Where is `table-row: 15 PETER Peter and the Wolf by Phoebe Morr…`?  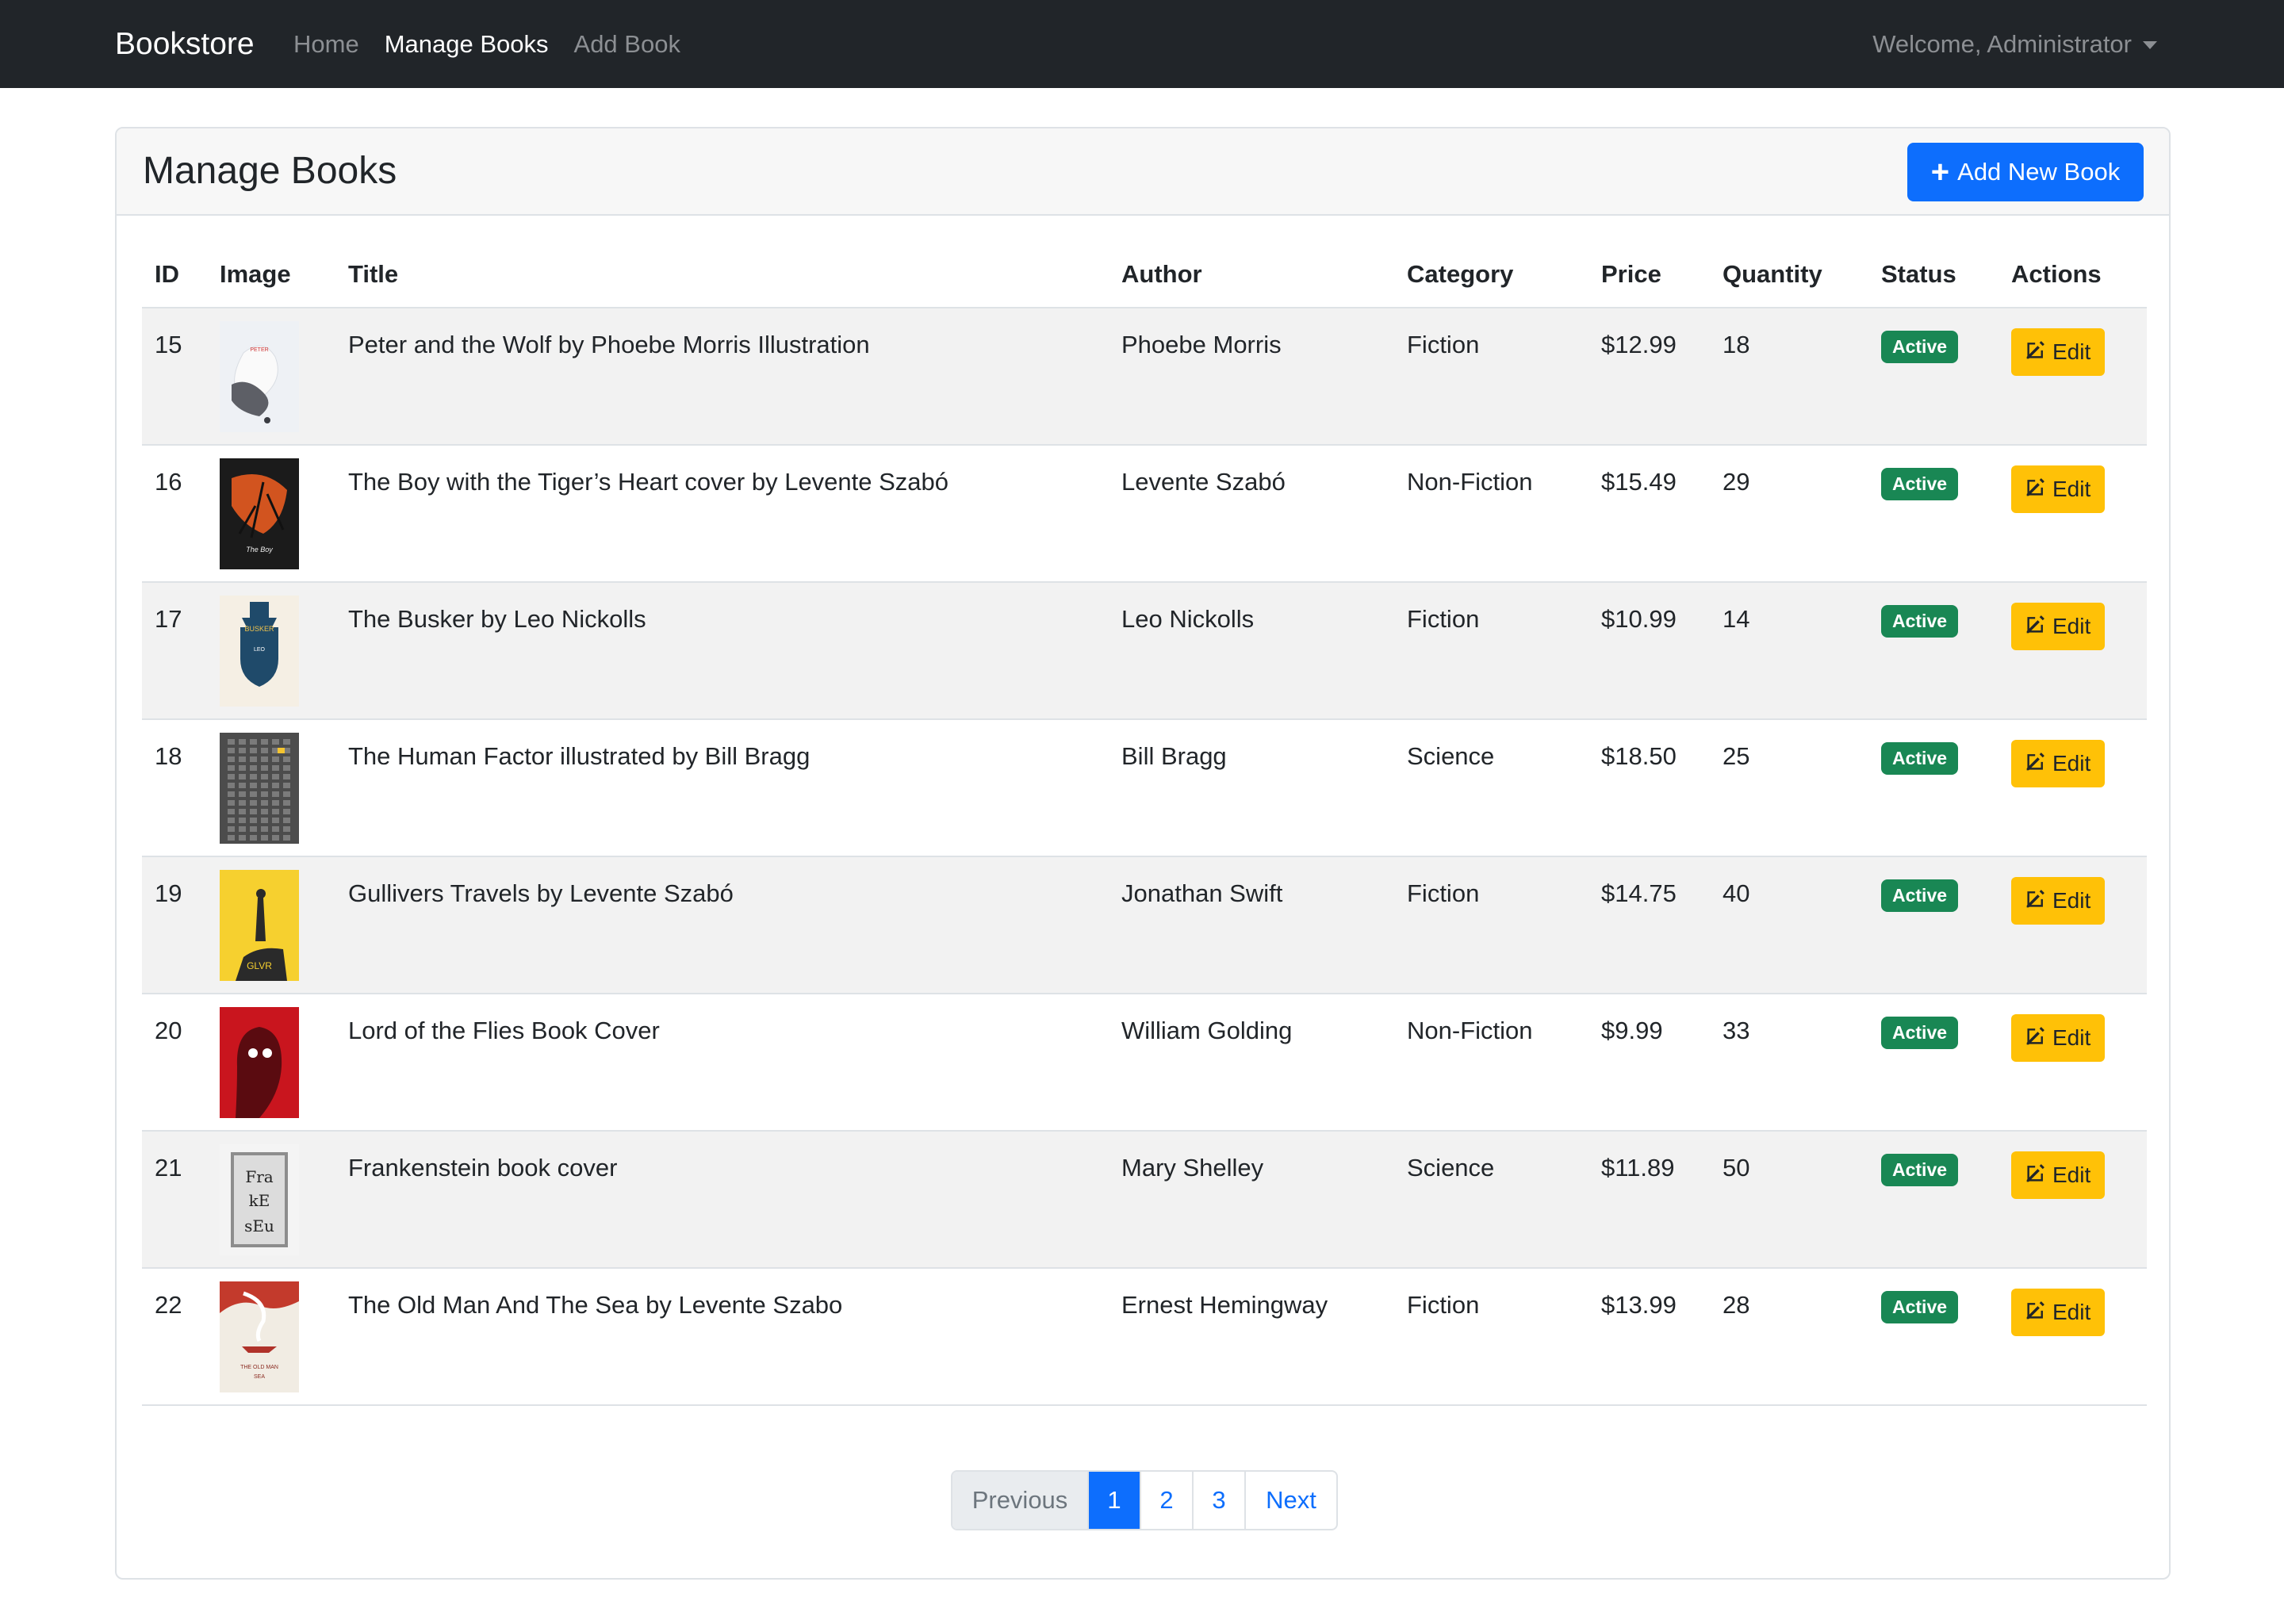
table-row: 15 PETER Peter and the Wolf by Phoebe Morr… is located at coordinates (1144, 377).